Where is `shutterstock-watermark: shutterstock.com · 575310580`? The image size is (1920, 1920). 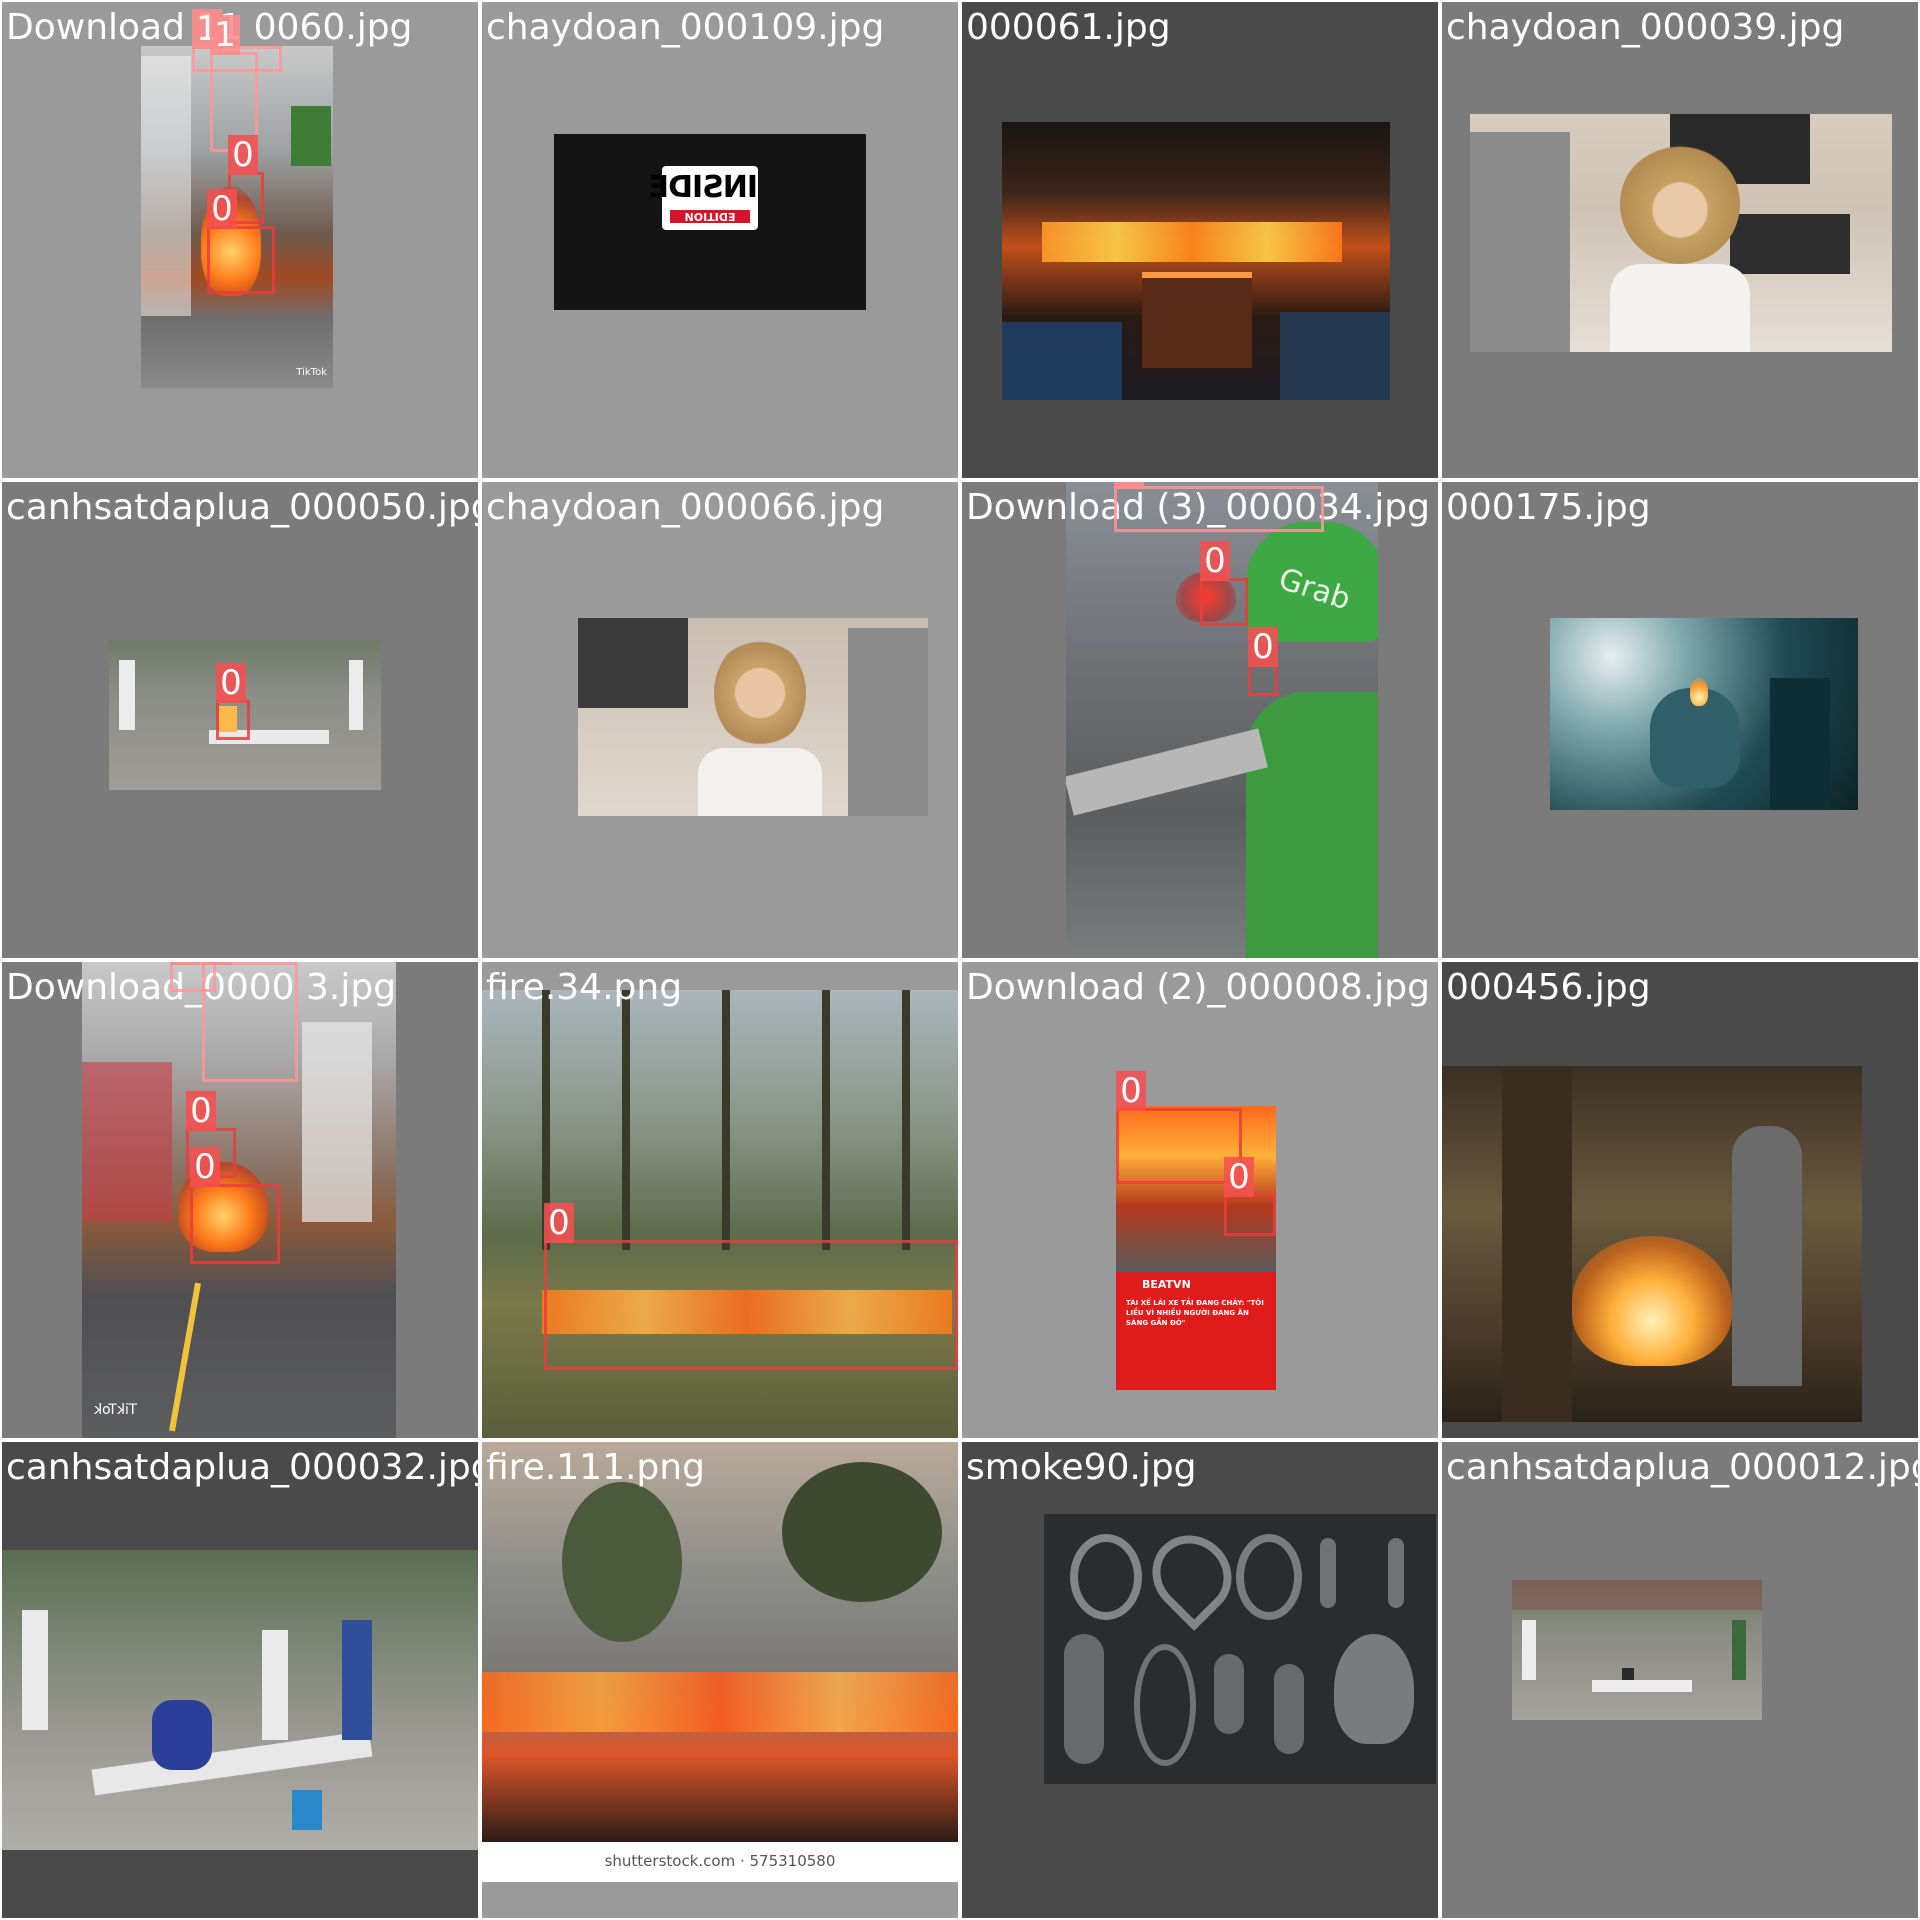
shutterstock-watermark: shutterstock.com · 575310580 is located at coordinates (720, 1861).